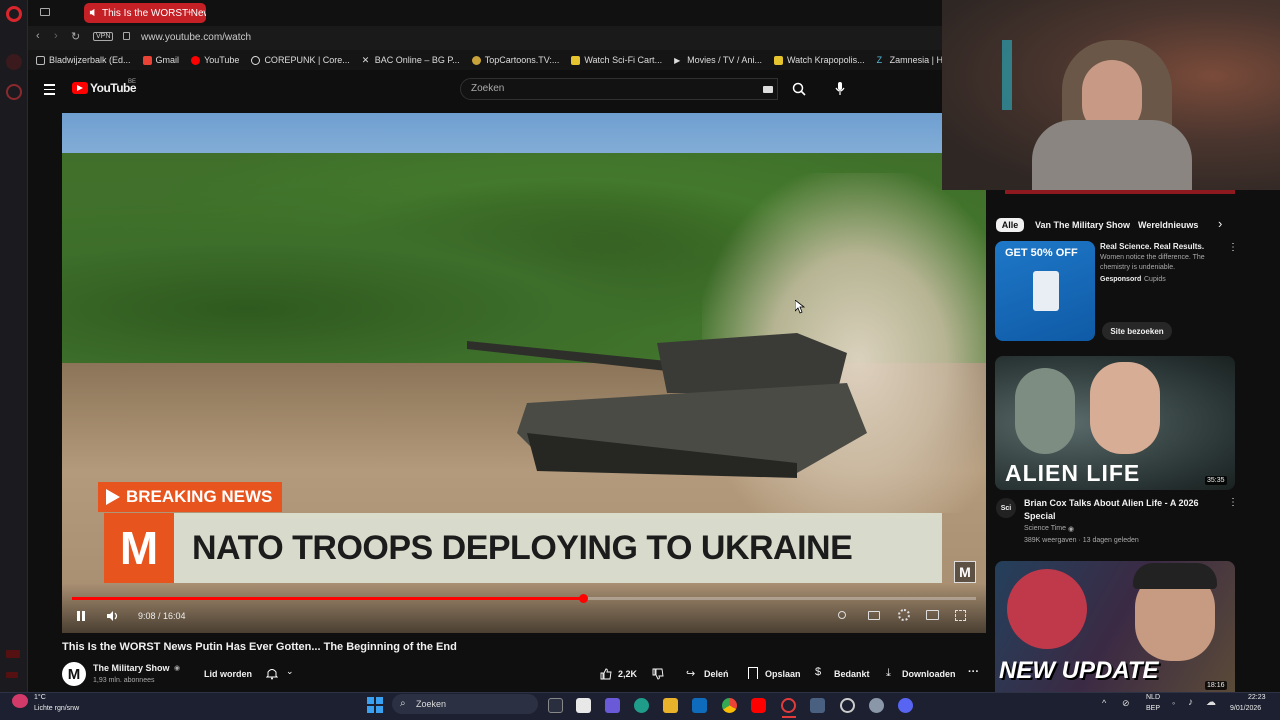  I want to click on network-icon: ◦, so click(1173, 703).